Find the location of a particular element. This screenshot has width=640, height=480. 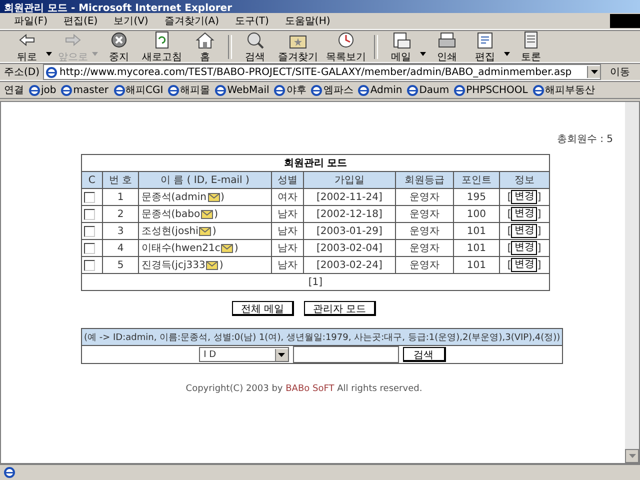

column-header: 정보 is located at coordinates (524, 180).